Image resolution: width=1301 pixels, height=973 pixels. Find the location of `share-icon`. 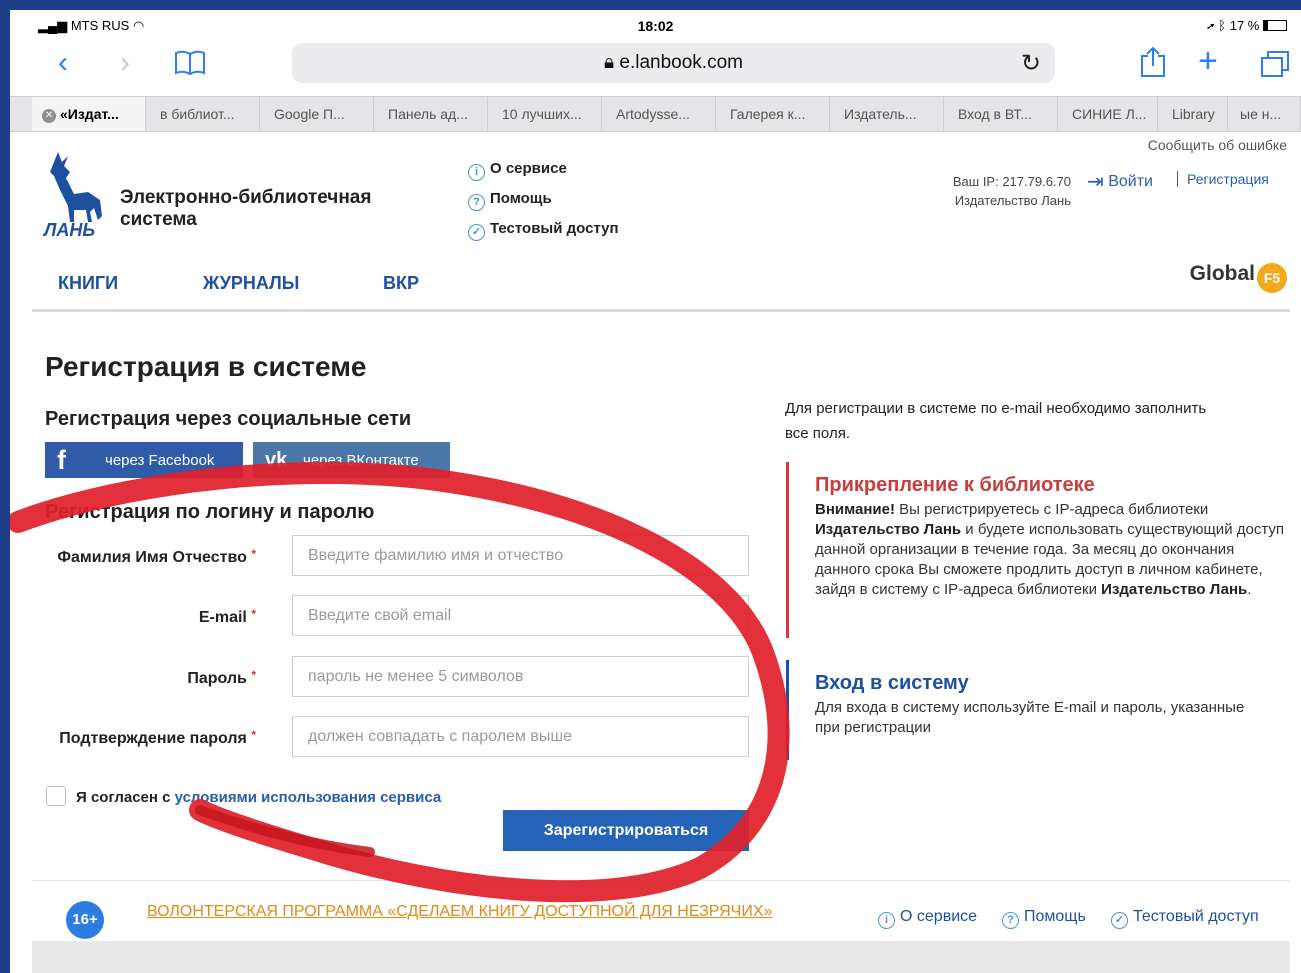

share-icon is located at coordinates (1153, 64).